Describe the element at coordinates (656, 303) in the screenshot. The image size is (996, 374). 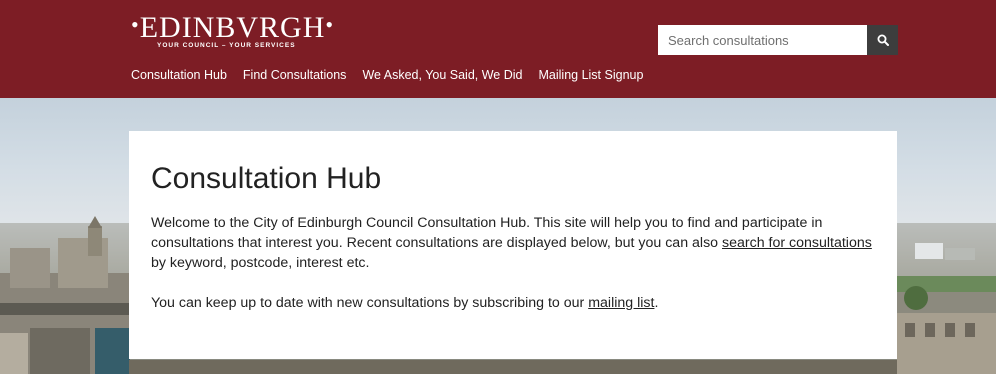
I see `mailing-text-end: .` at that location.